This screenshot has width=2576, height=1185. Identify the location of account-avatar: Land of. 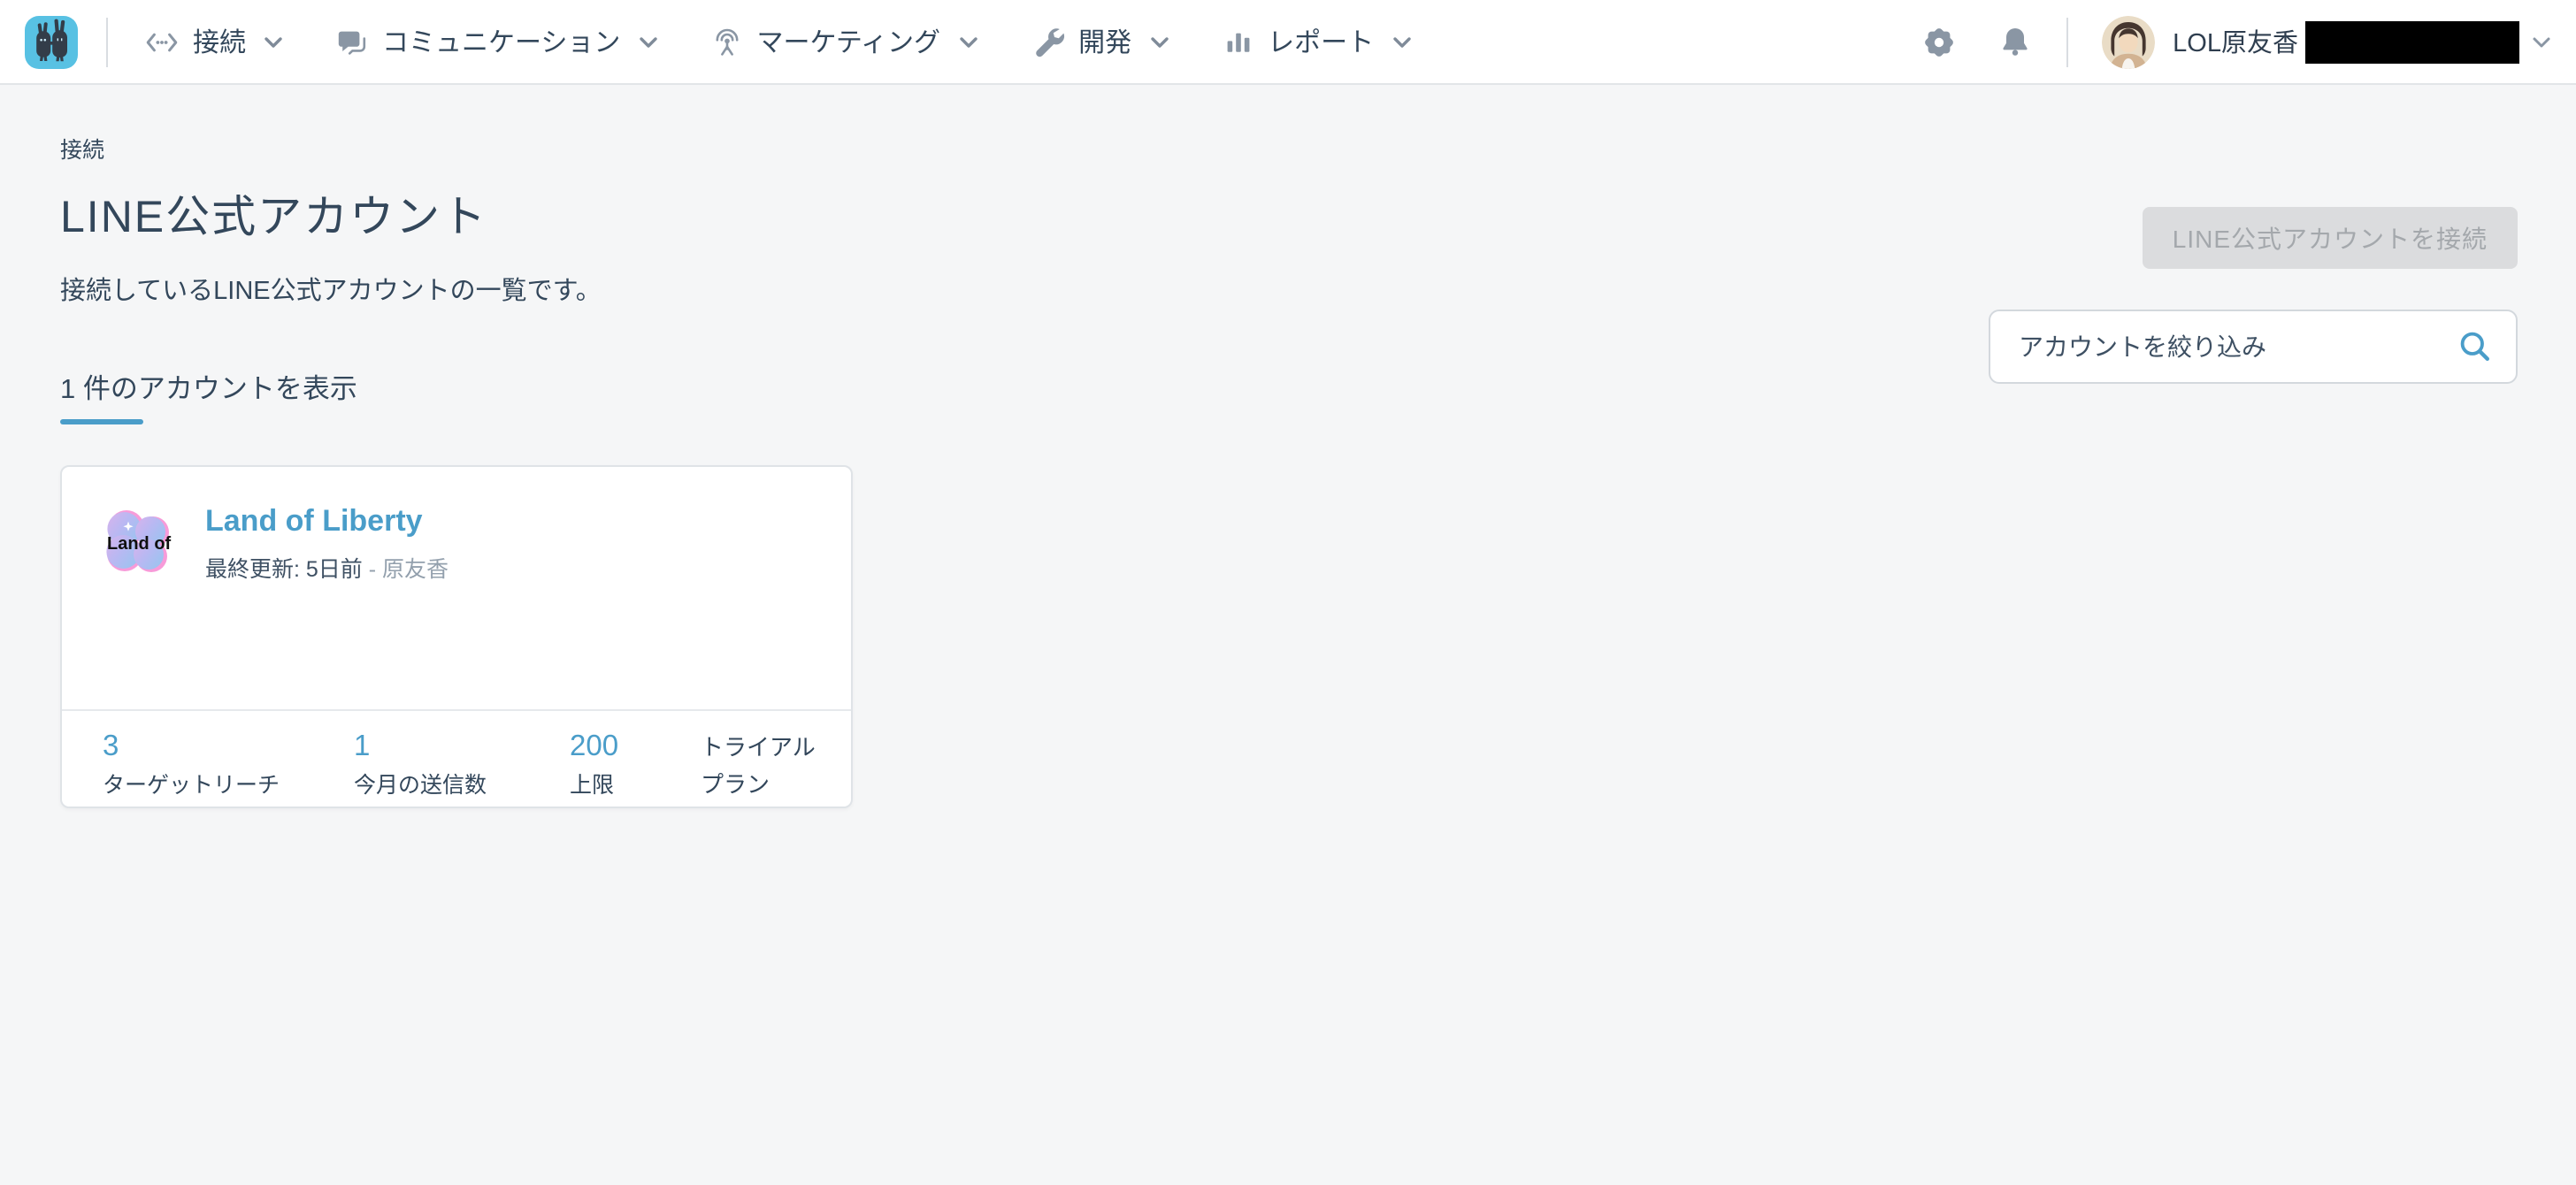
(138, 541).